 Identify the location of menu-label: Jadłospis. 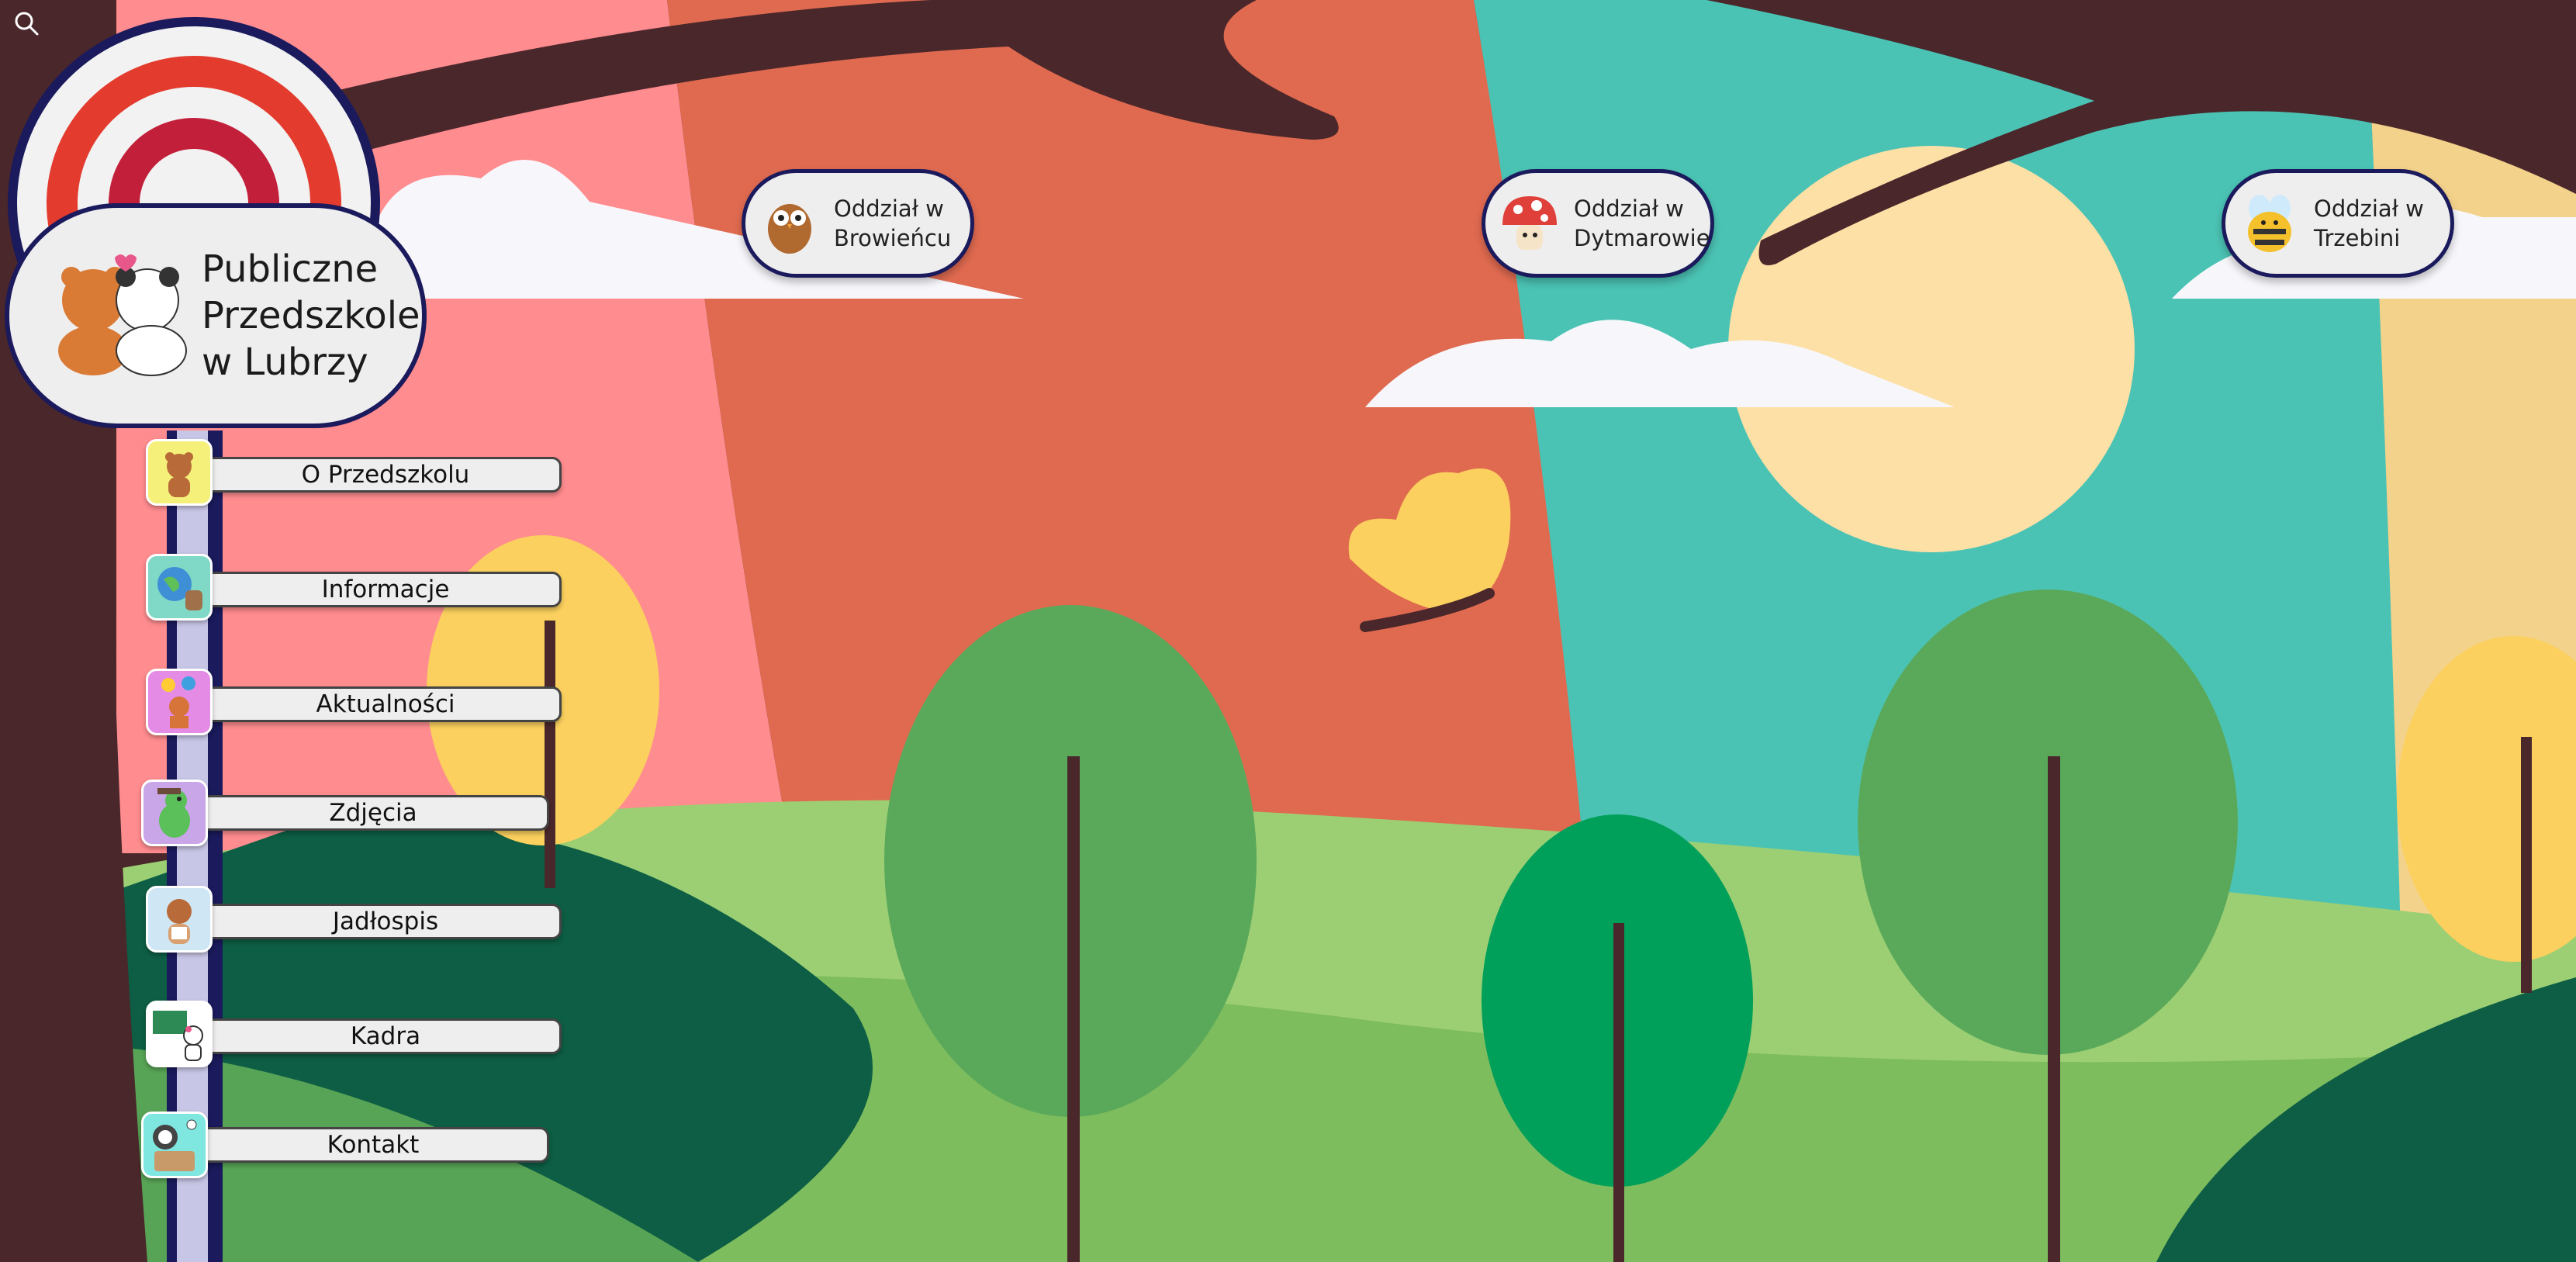
(385, 921).